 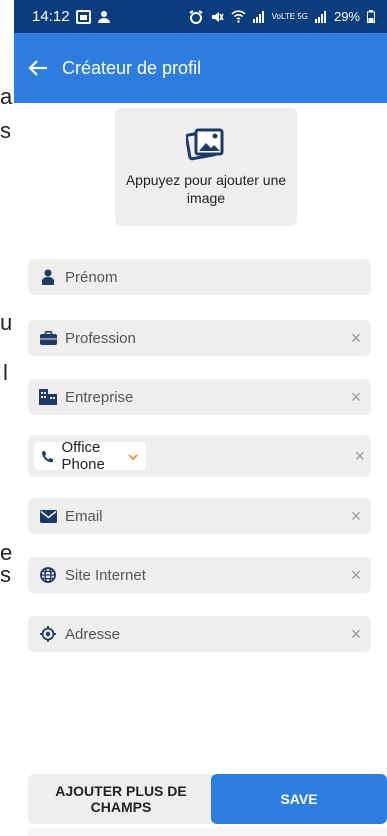 I want to click on background-text: u, so click(x=6, y=322).